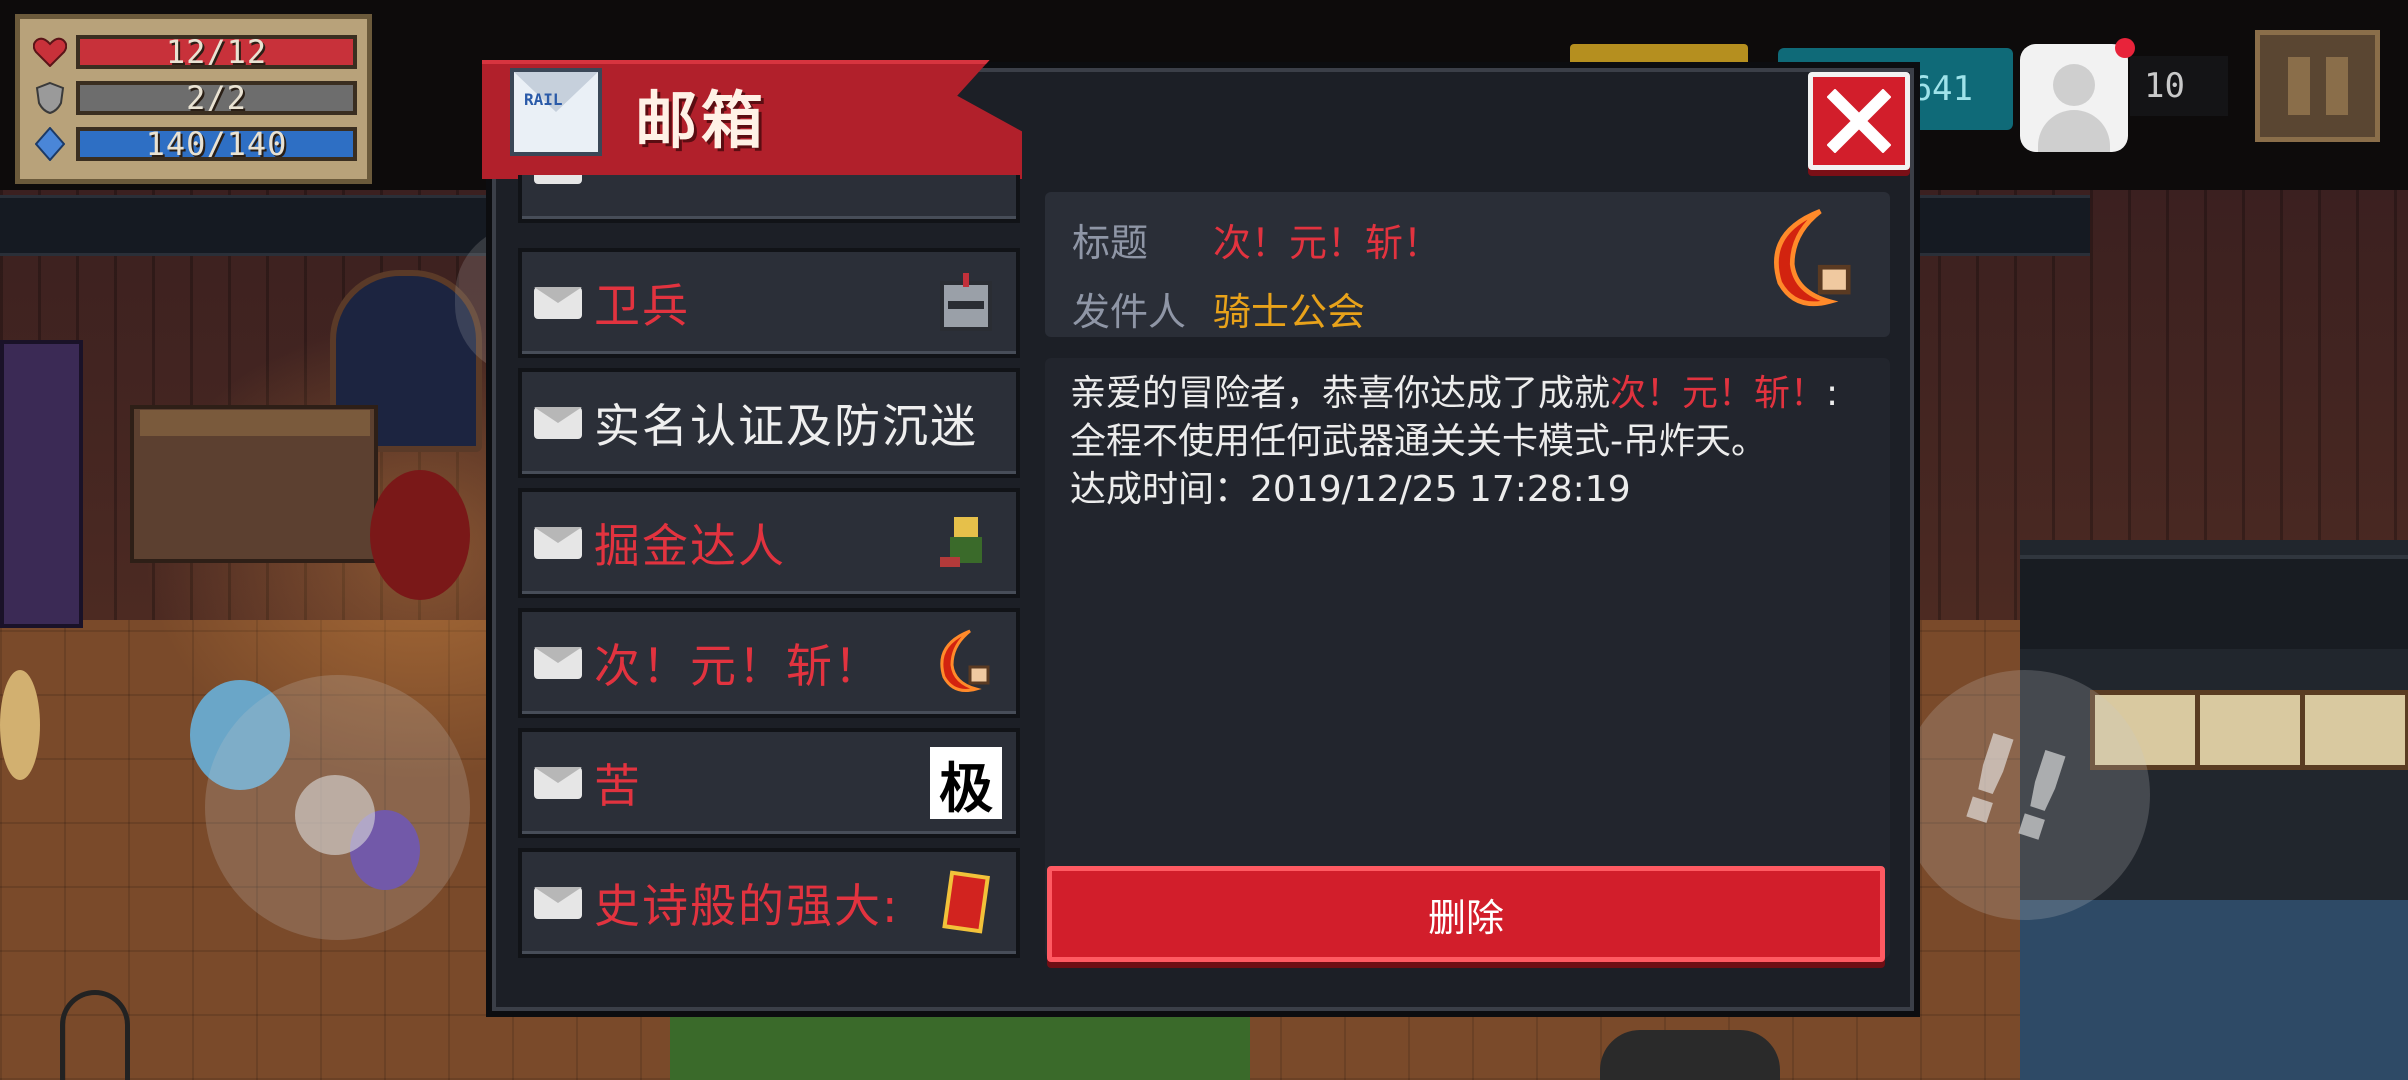 This screenshot has width=2408, height=1080. I want to click on table-top, so click(255, 423).